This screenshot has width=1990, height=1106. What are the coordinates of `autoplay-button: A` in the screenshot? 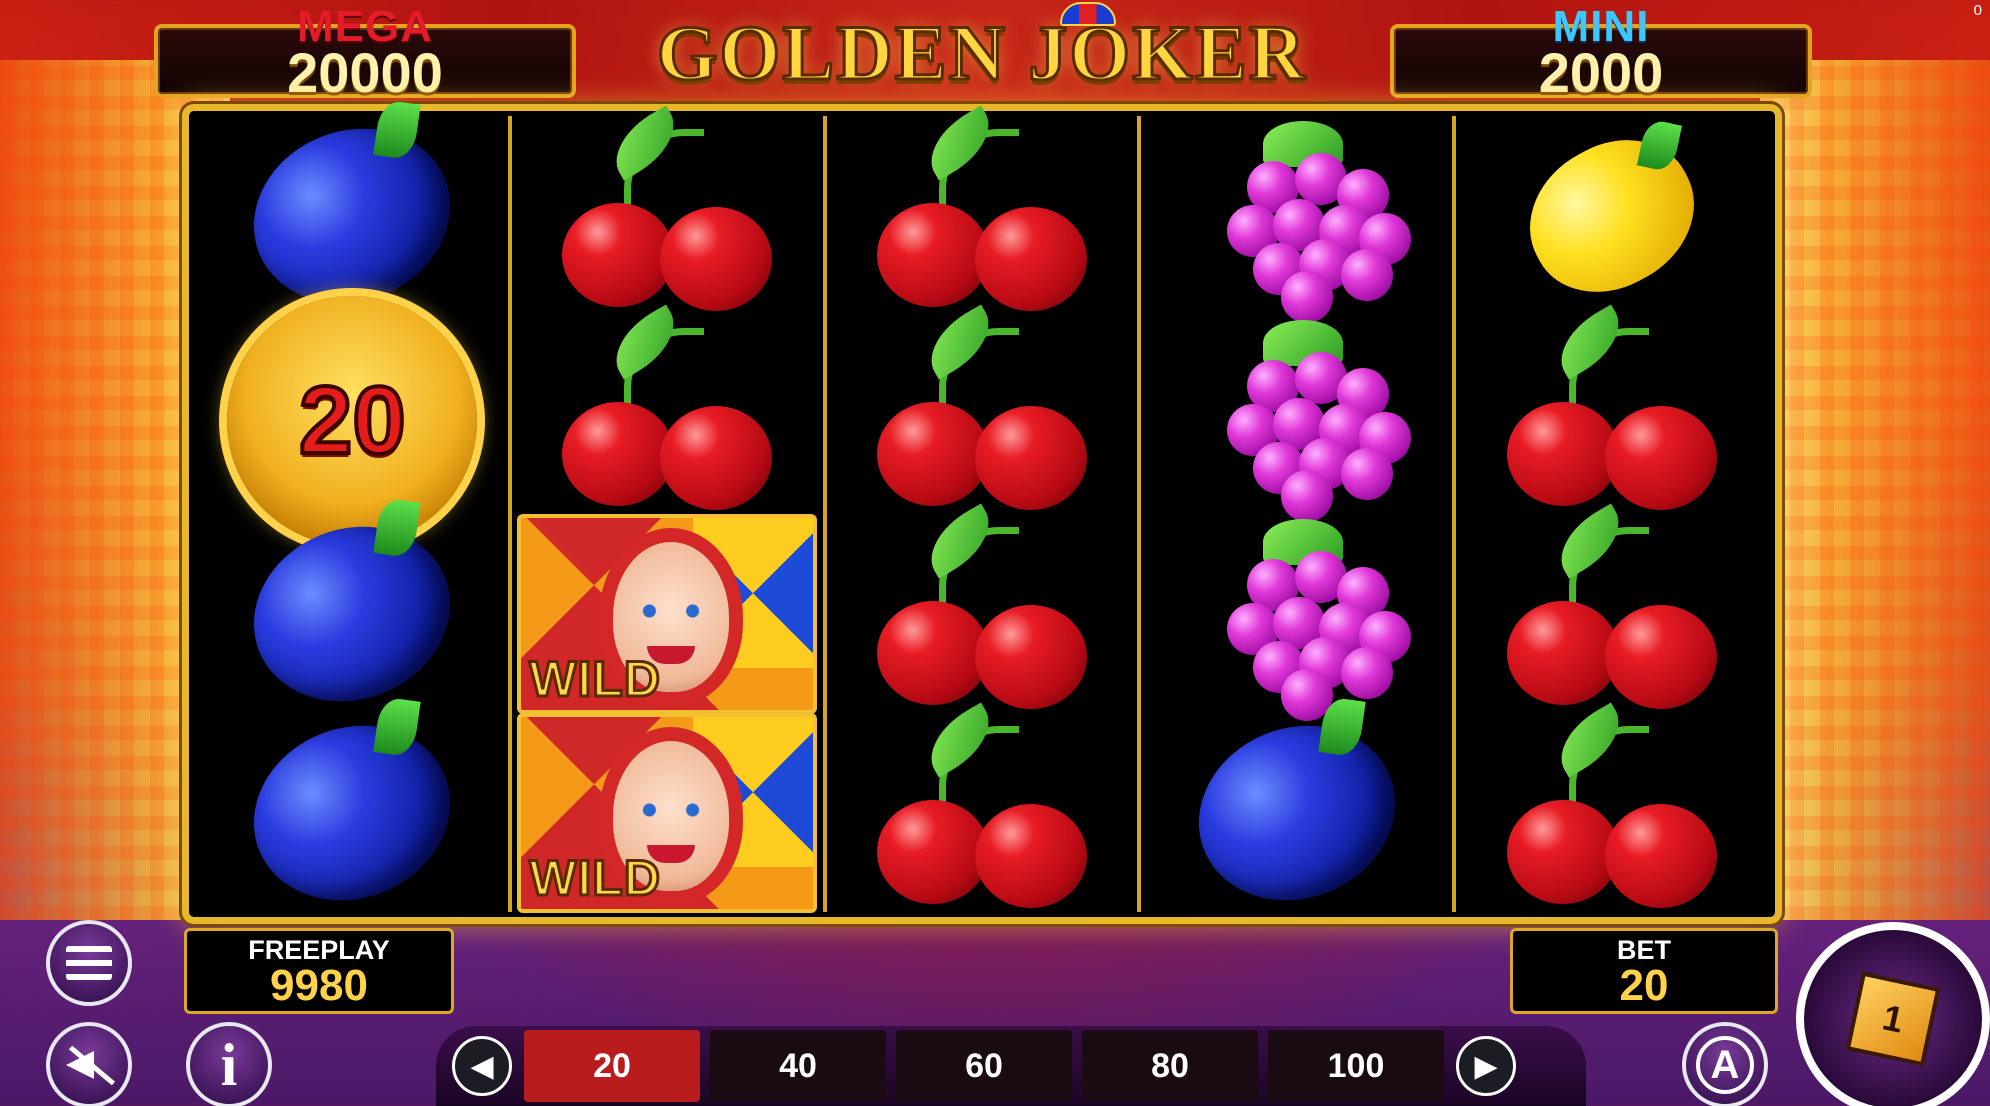 It's located at (1725, 1064).